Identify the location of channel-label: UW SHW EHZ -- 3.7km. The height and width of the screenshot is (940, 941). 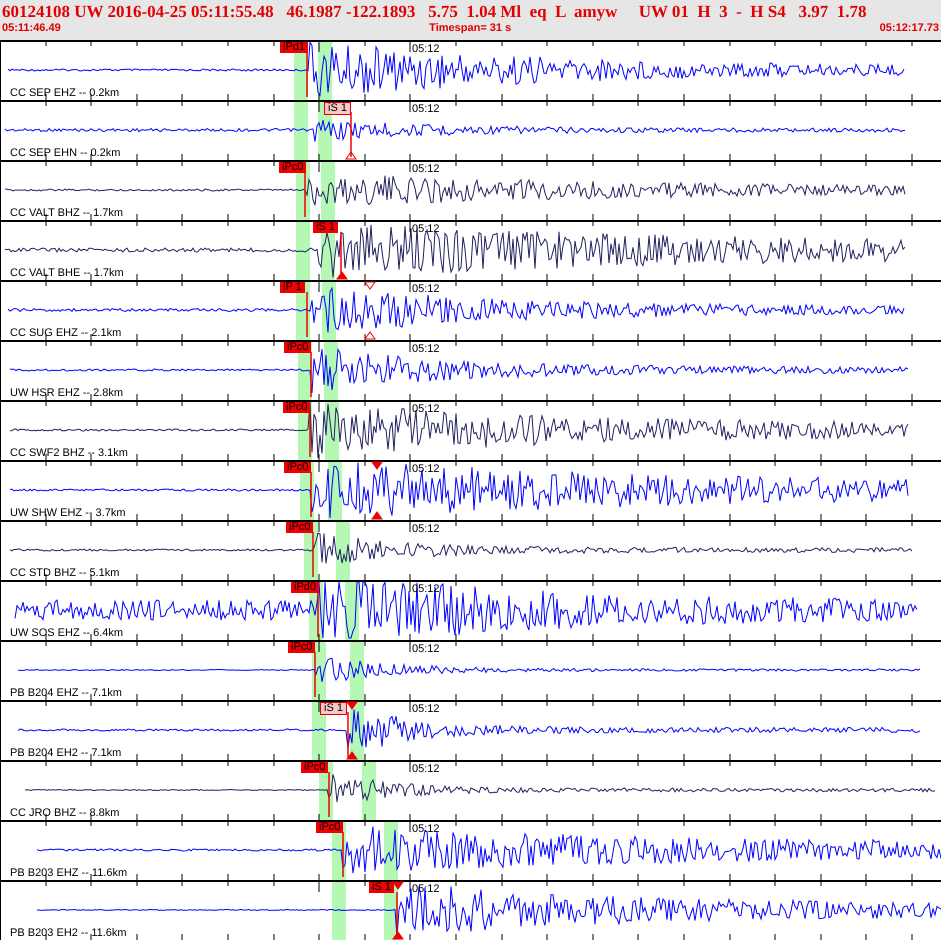
(68, 513).